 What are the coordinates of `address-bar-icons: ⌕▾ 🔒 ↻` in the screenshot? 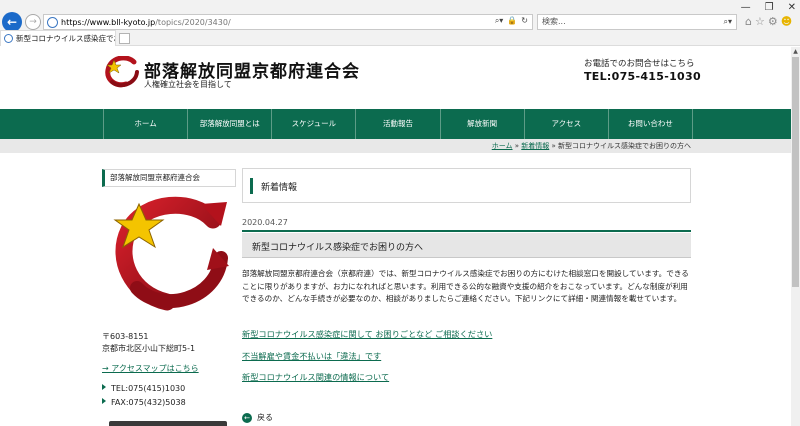 It's located at (511, 21).